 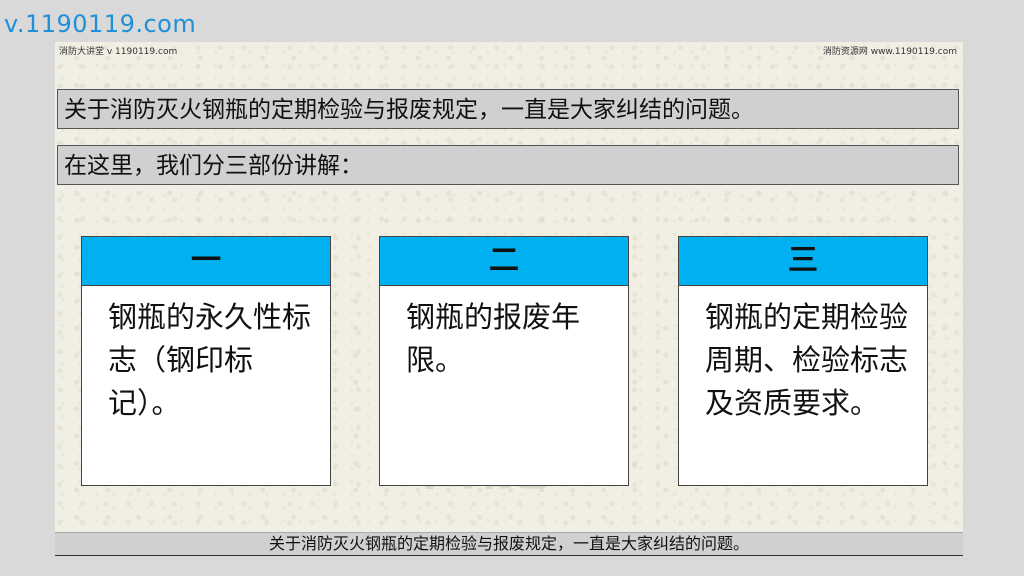 I want to click on outline-text-bar: 在这里，我们分三部份讲解：, so click(x=508, y=165).